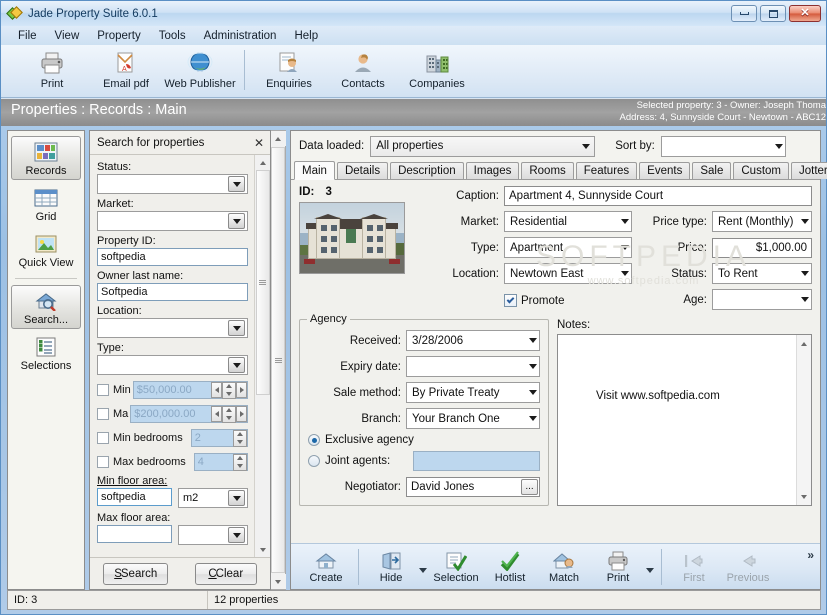 Image resolution: width=827 pixels, height=615 pixels. What do you see at coordinates (259, 143) in the screenshot?
I see `close-icon: ✕` at bounding box center [259, 143].